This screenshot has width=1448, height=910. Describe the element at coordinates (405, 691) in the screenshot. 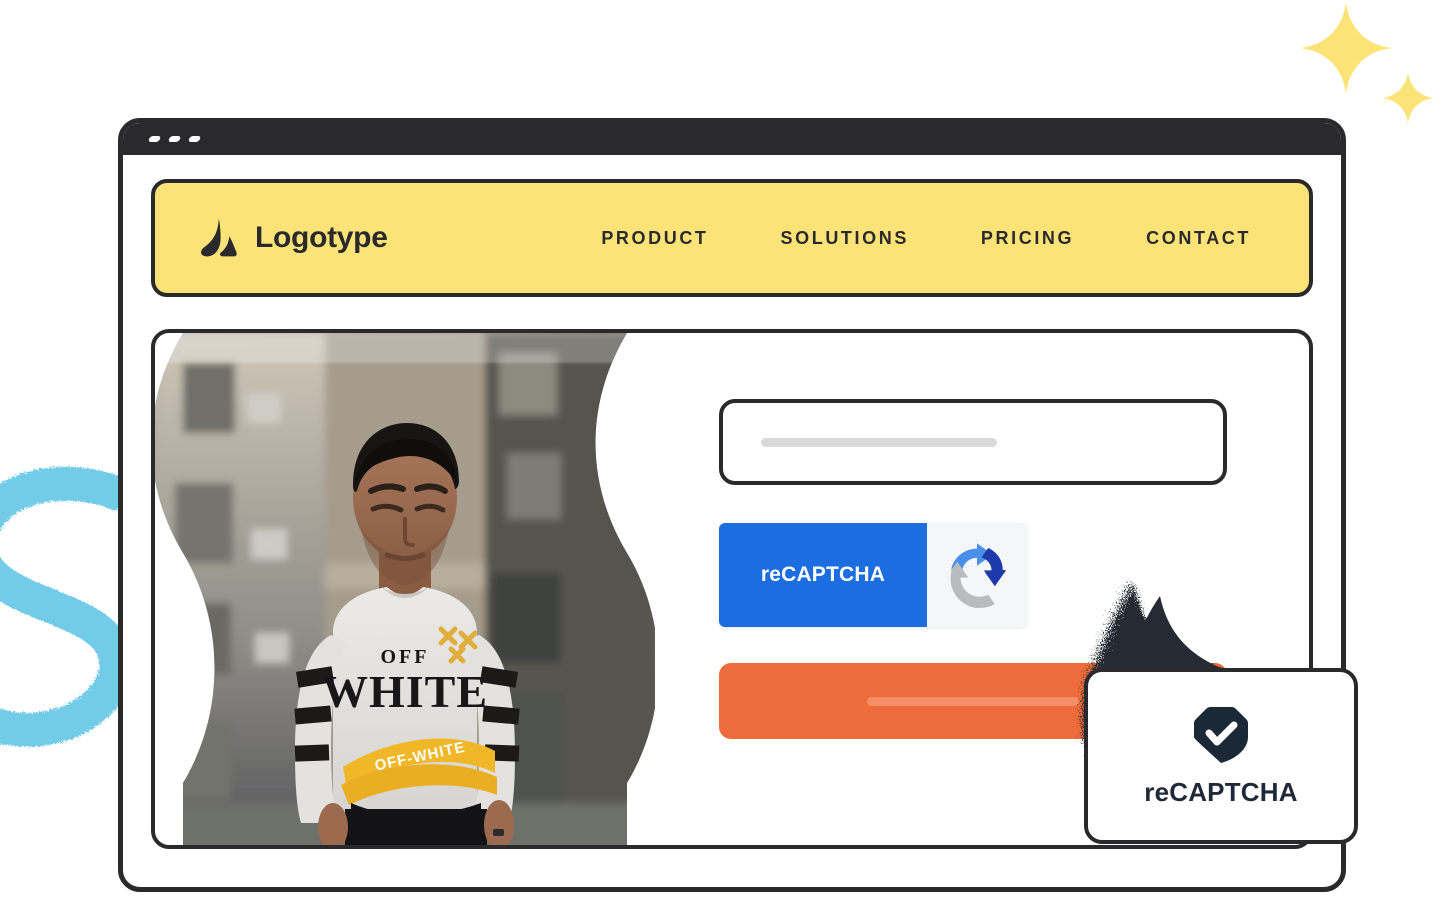

I see `svg-text: WHITE` at that location.